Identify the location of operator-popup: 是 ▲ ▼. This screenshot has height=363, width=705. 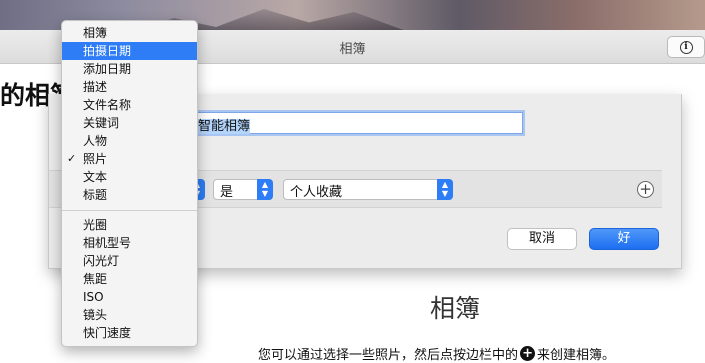
(243, 189).